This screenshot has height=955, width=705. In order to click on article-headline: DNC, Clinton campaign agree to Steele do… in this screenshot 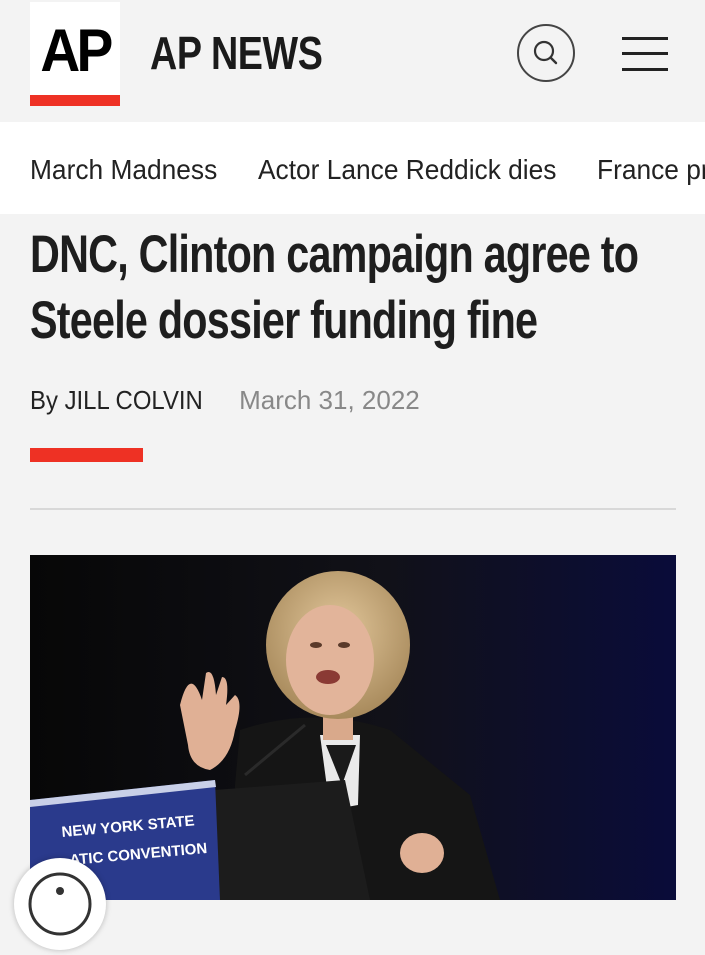, I will do `click(361, 288)`.